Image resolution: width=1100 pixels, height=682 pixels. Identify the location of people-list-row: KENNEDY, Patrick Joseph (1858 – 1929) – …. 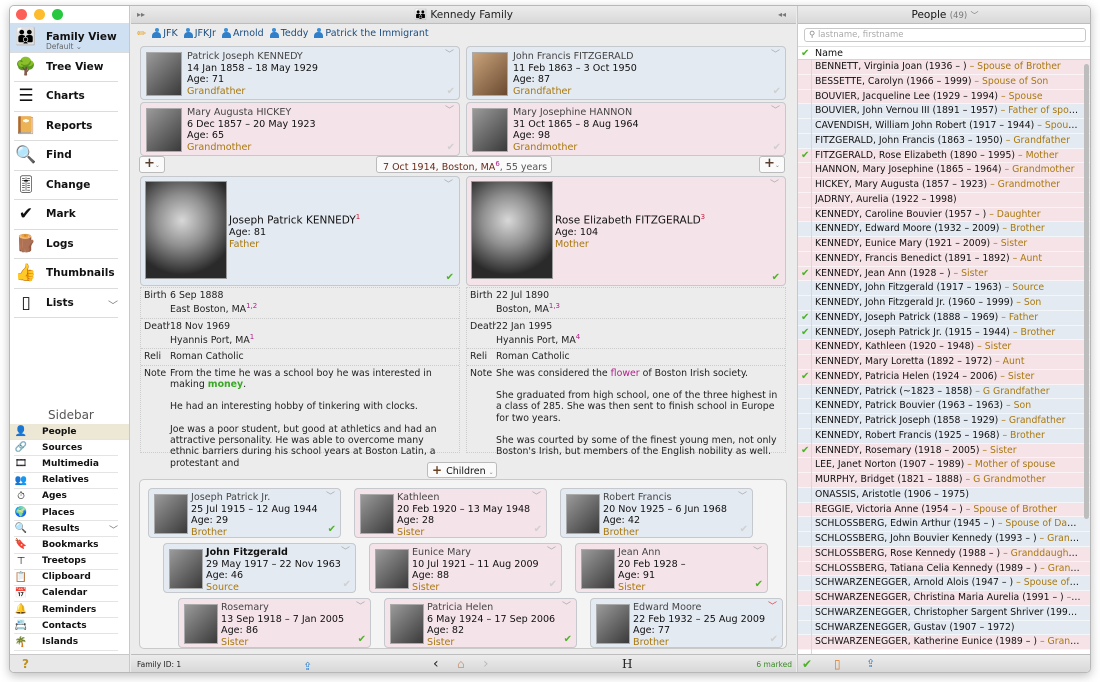
(944, 421).